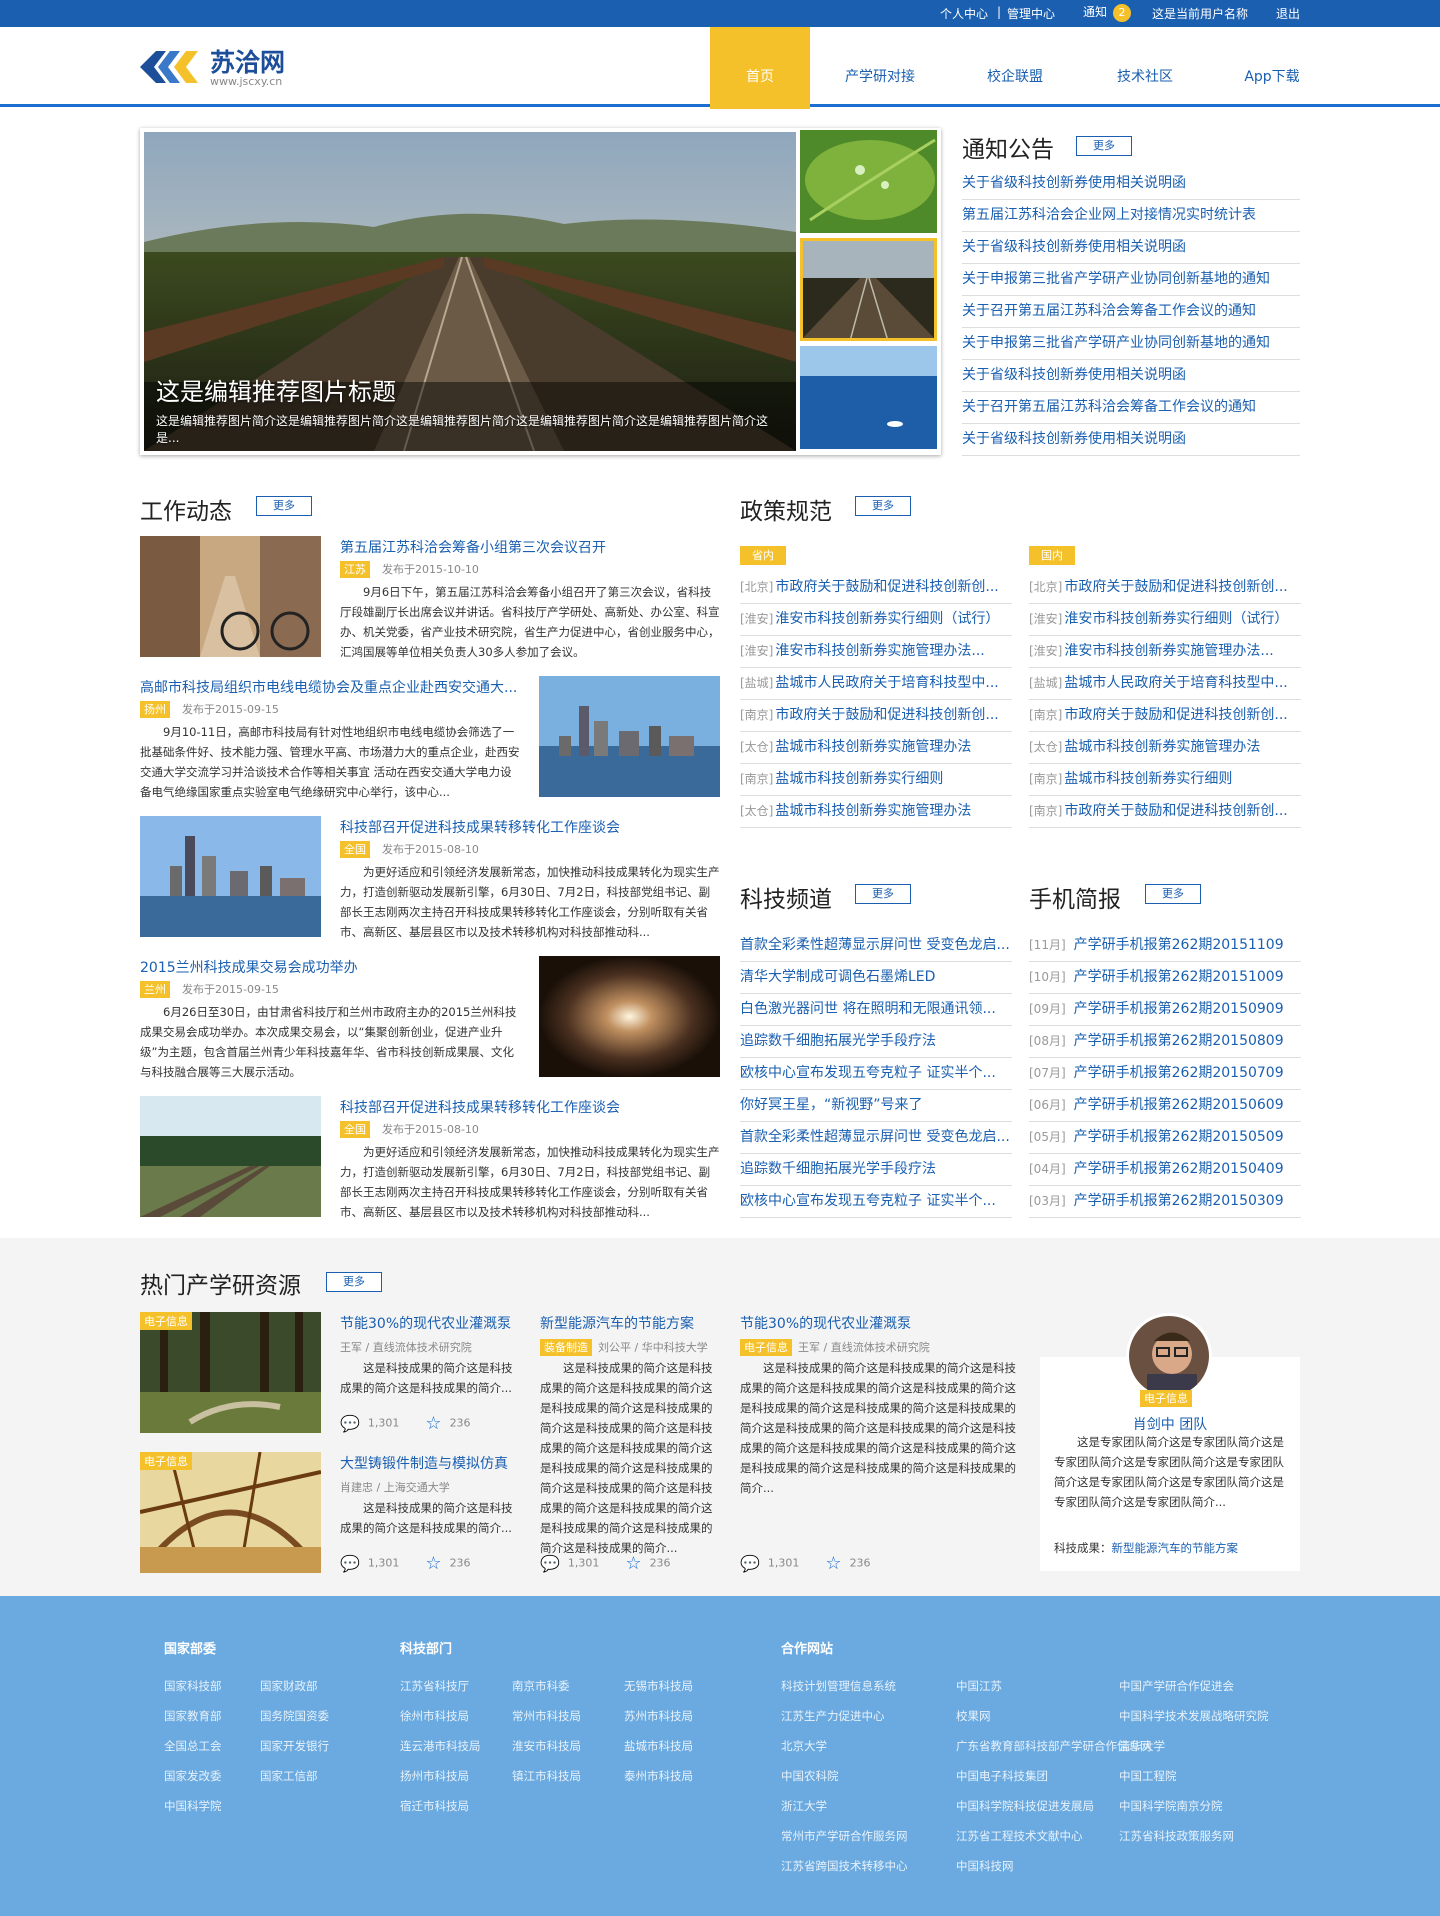 The height and width of the screenshot is (1916, 1440). What do you see at coordinates (1131, 280) in the screenshot?
I see `notice-item: 关于申报第三批省产学研产业协同创新基地的通知` at bounding box center [1131, 280].